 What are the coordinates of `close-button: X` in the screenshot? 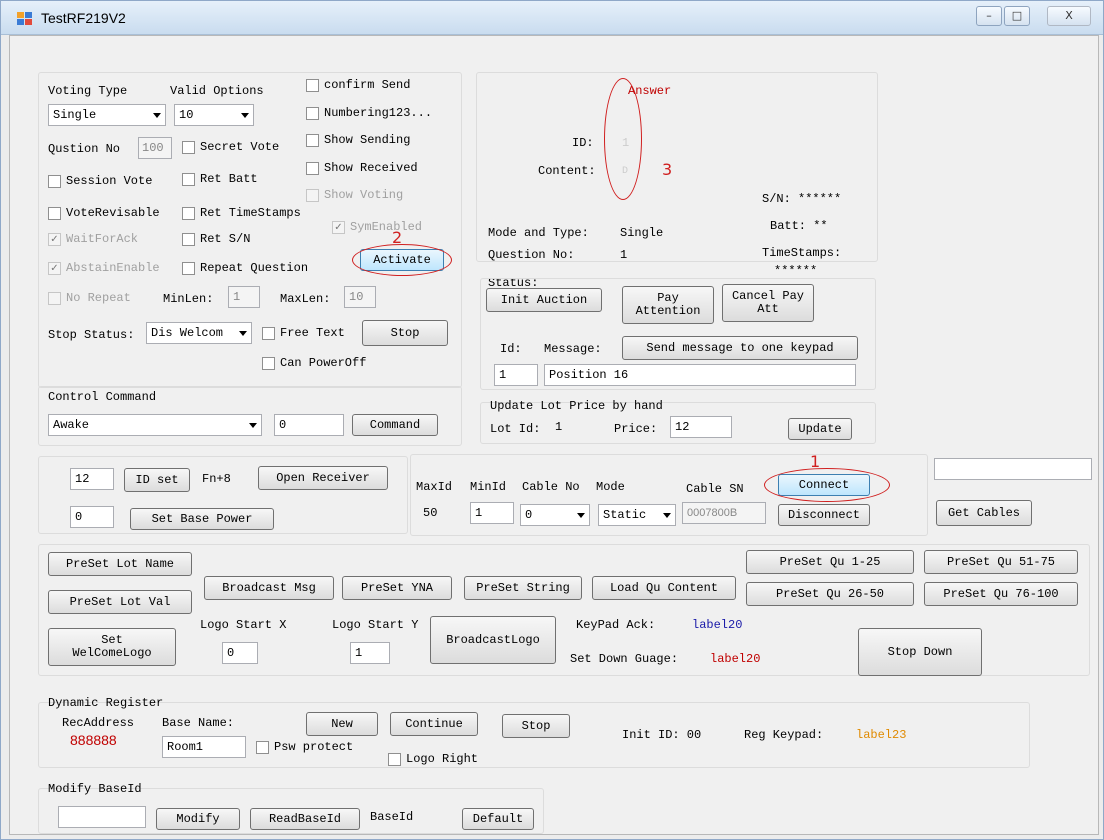 It's located at (1069, 16).